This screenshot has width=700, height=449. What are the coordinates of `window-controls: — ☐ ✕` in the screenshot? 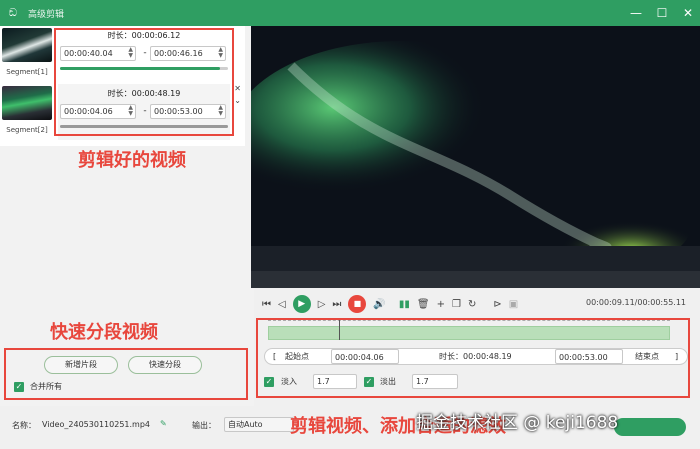 It's located at (662, 13).